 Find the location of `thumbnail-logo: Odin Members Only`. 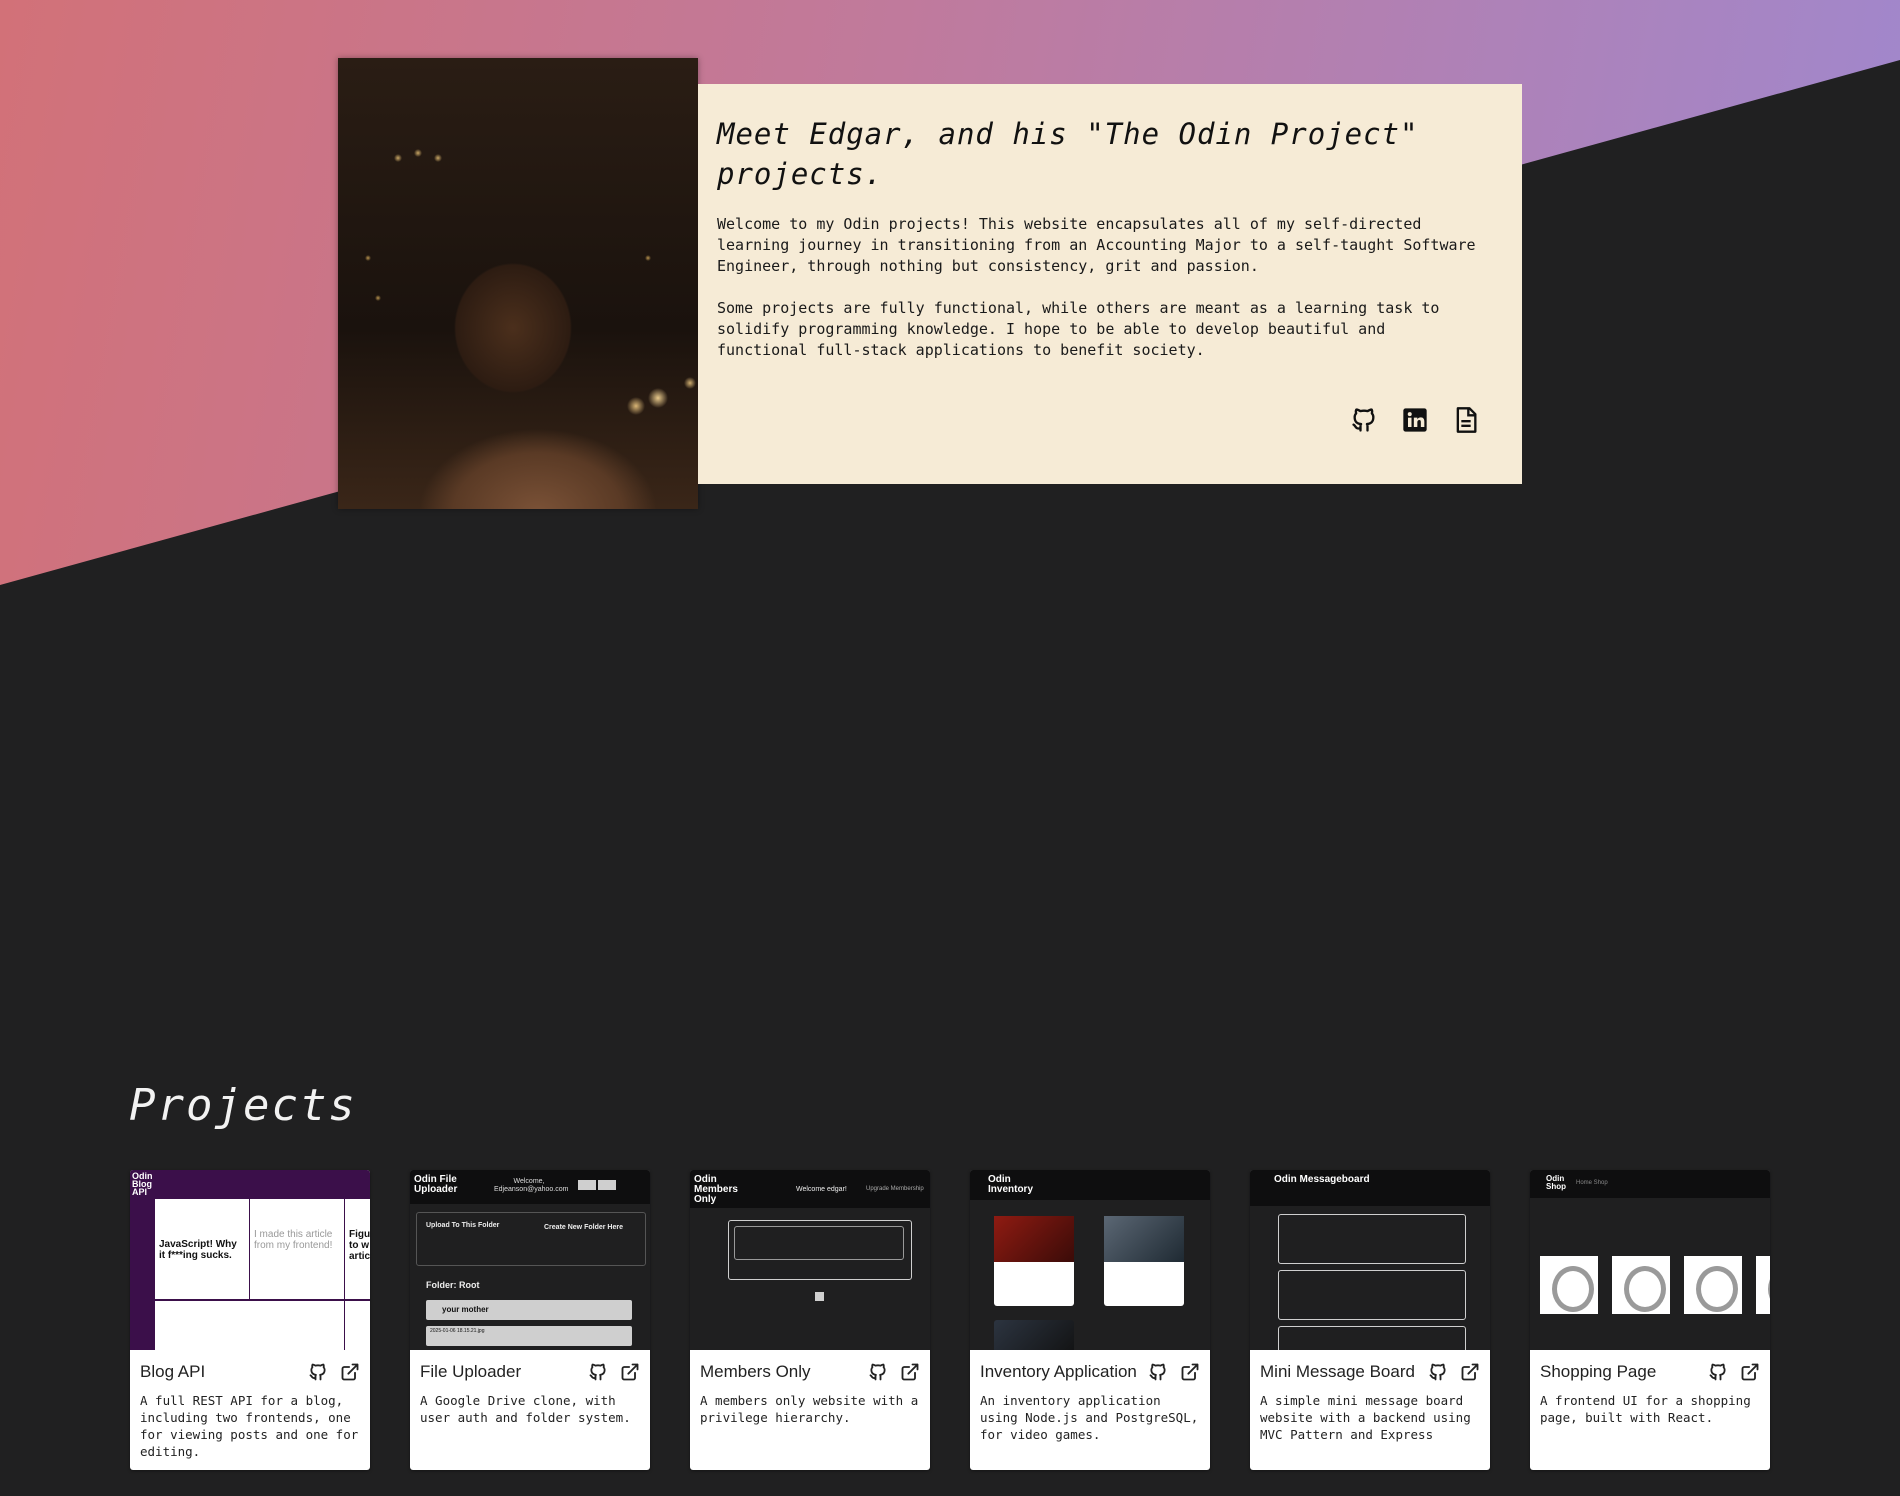

thumbnail-logo: Odin Members Only is located at coordinates (716, 1189).